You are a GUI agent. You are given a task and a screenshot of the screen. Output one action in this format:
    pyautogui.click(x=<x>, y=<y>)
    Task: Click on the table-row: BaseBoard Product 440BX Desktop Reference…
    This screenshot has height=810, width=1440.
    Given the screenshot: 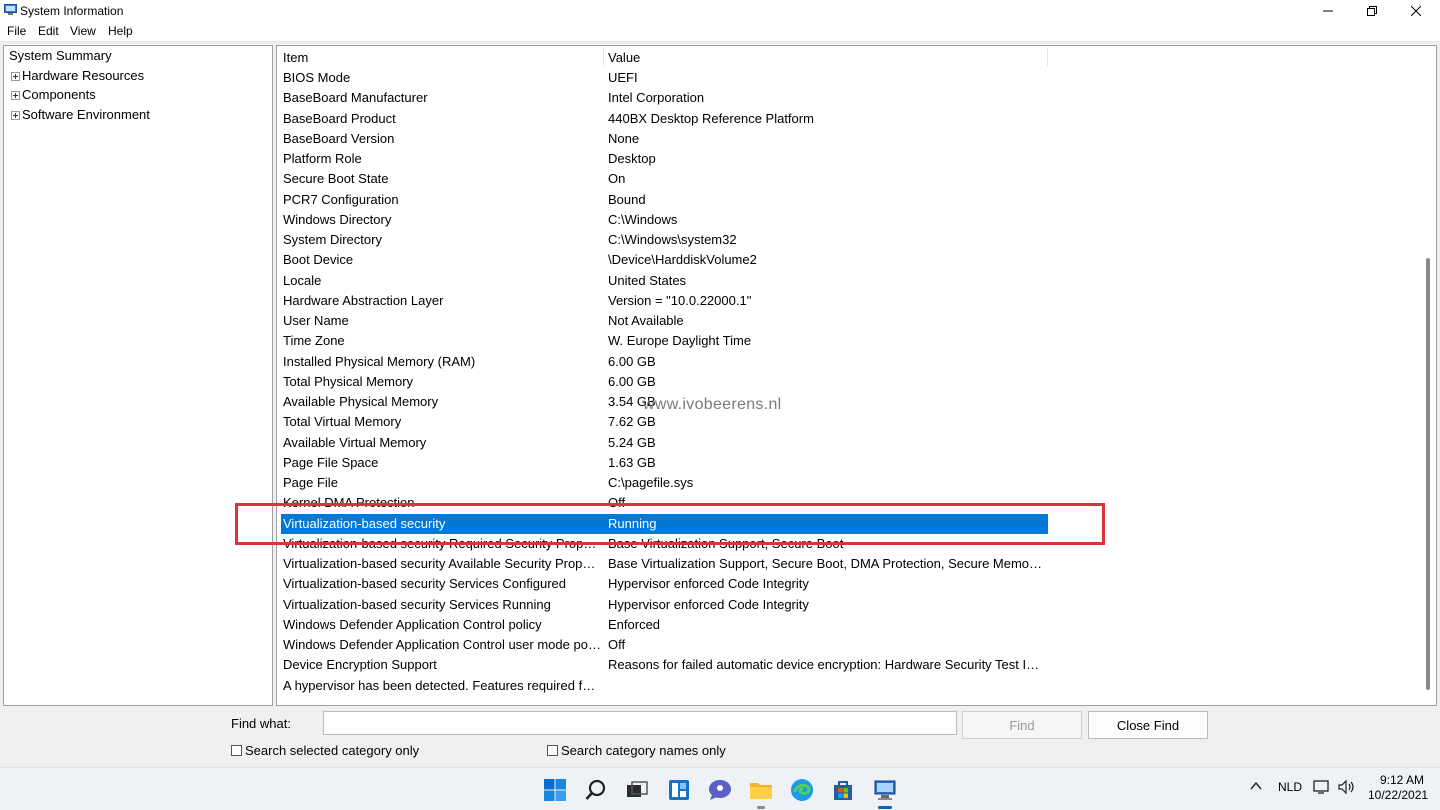 What is the action you would take?
    pyautogui.click(x=664, y=119)
    